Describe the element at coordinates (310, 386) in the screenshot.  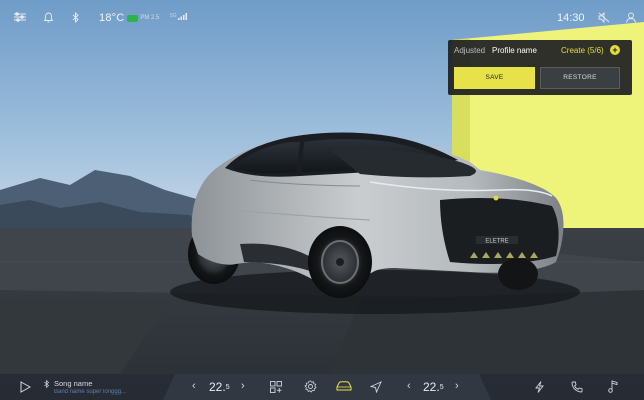
I see `settings-gear-icon` at that location.